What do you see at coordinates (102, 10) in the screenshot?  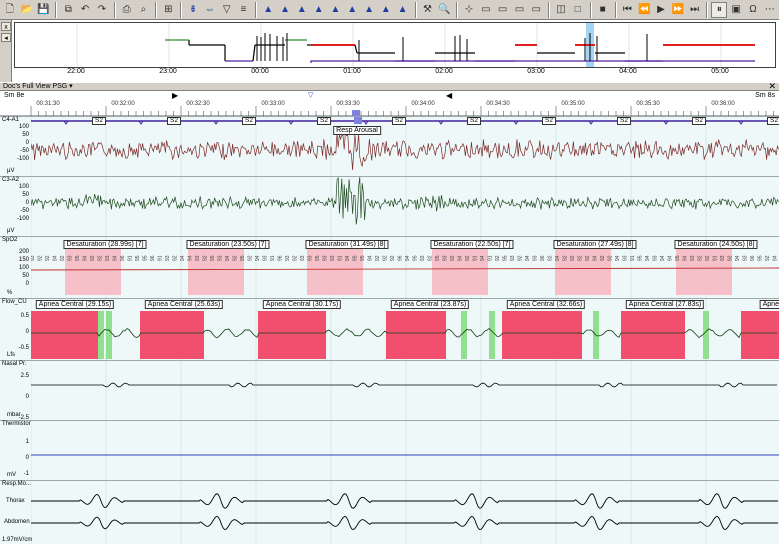 I see `redo-button: ↷` at bounding box center [102, 10].